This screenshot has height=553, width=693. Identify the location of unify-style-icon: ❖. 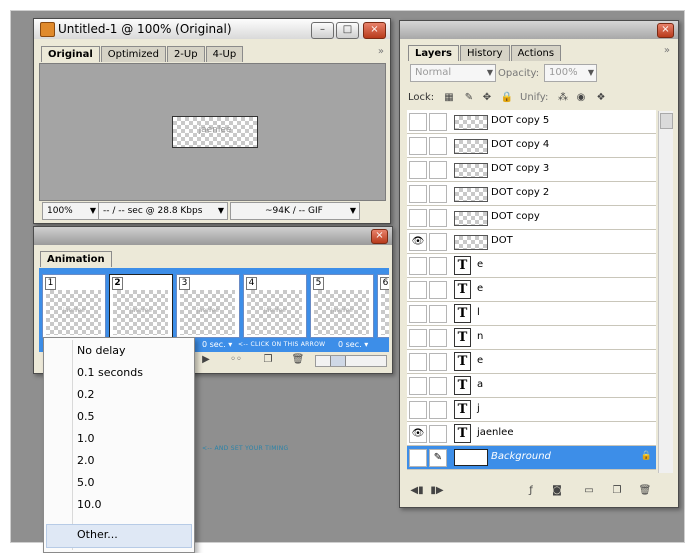
(601, 98).